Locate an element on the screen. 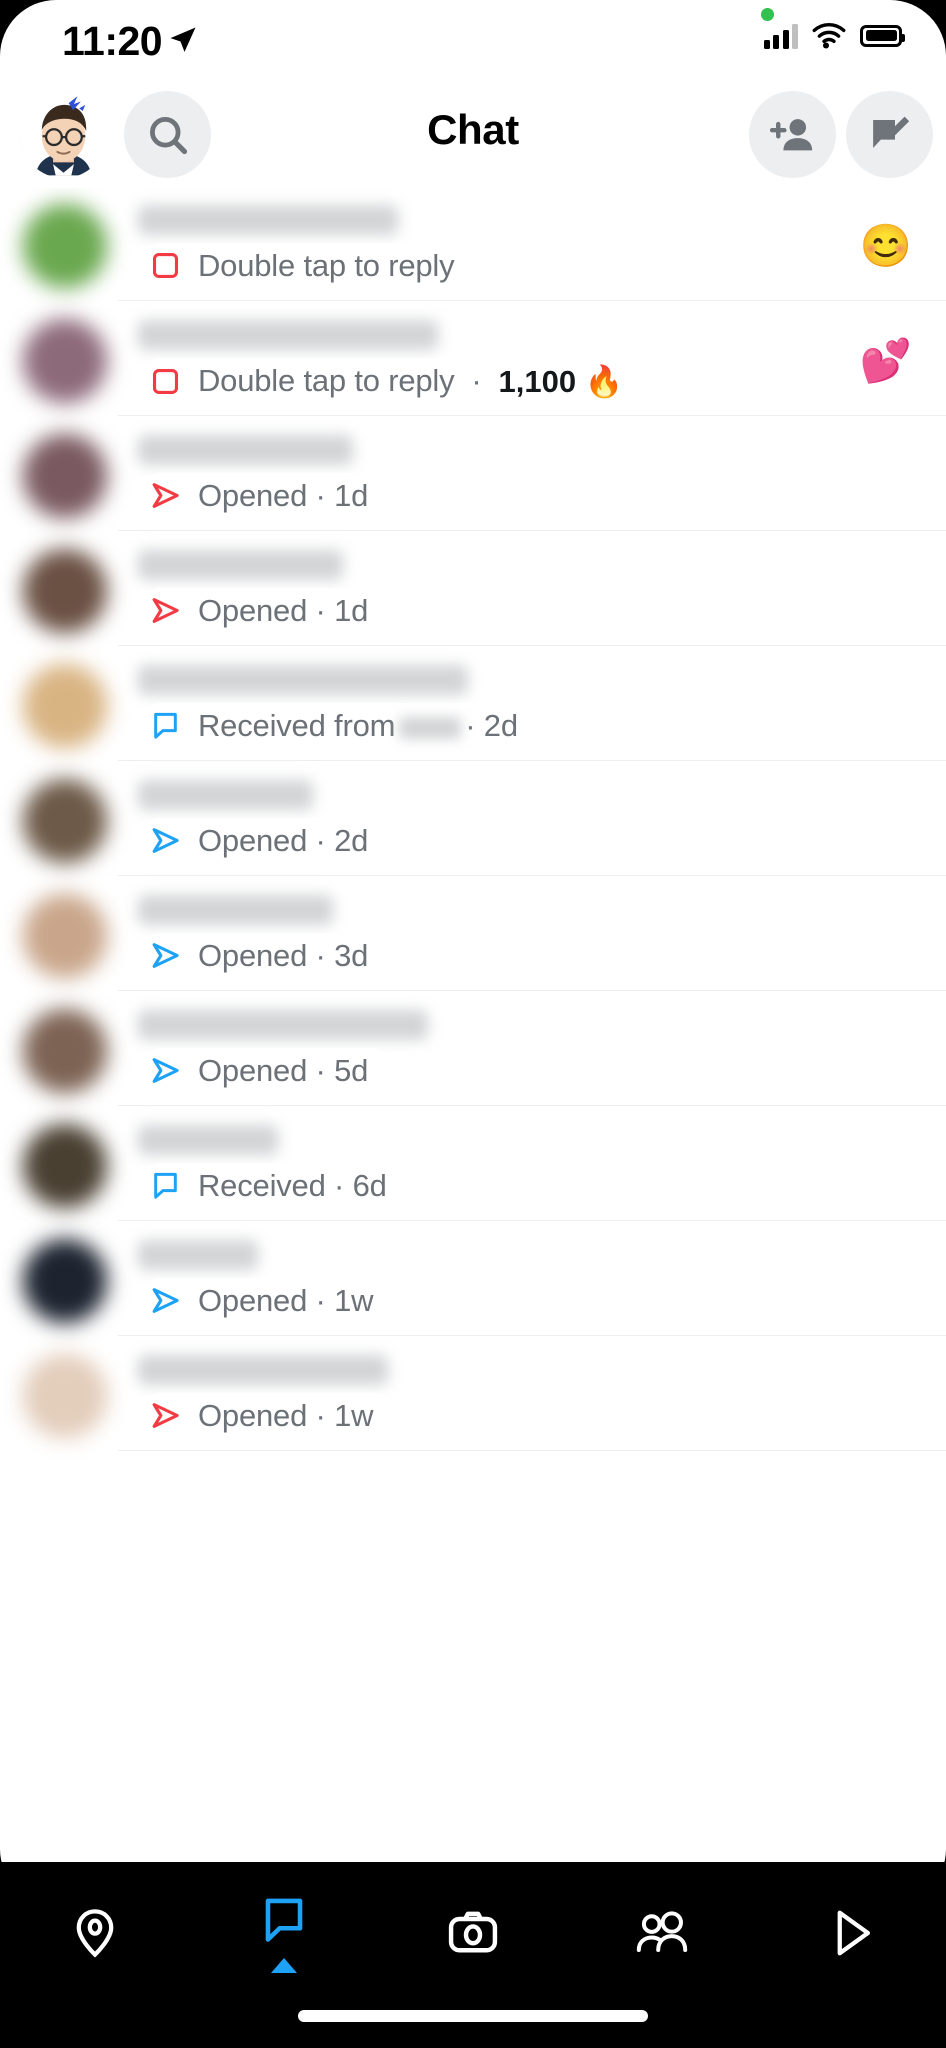  battery-full-icon is located at coordinates (882, 35).